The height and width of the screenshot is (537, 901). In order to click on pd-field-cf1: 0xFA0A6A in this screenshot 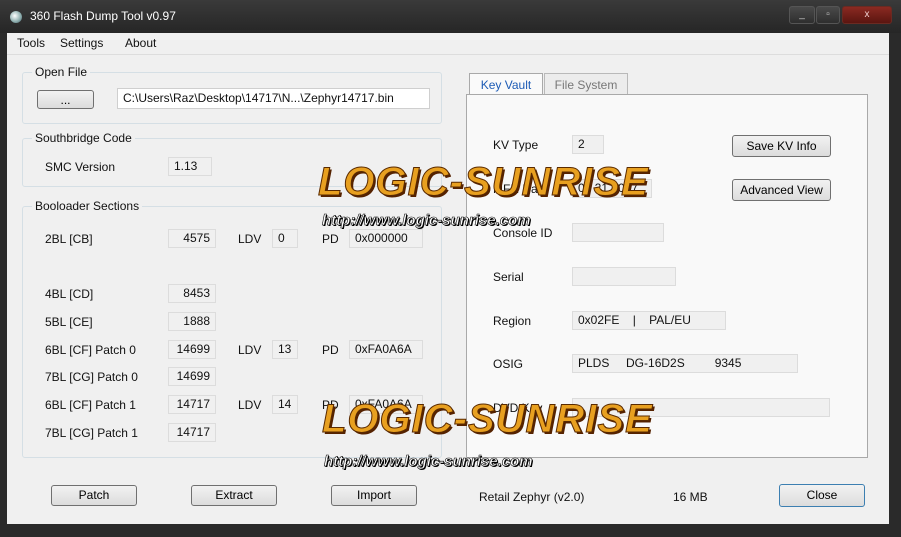, I will do `click(386, 404)`.